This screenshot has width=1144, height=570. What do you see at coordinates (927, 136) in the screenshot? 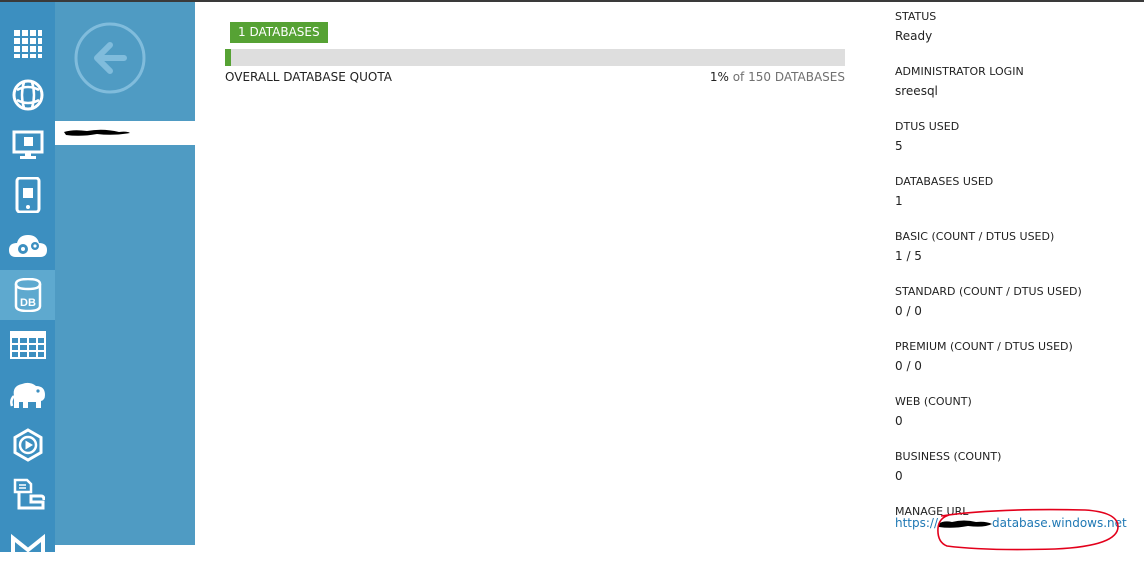
I see `property-dtus-used: DTUS USED 5` at bounding box center [927, 136].